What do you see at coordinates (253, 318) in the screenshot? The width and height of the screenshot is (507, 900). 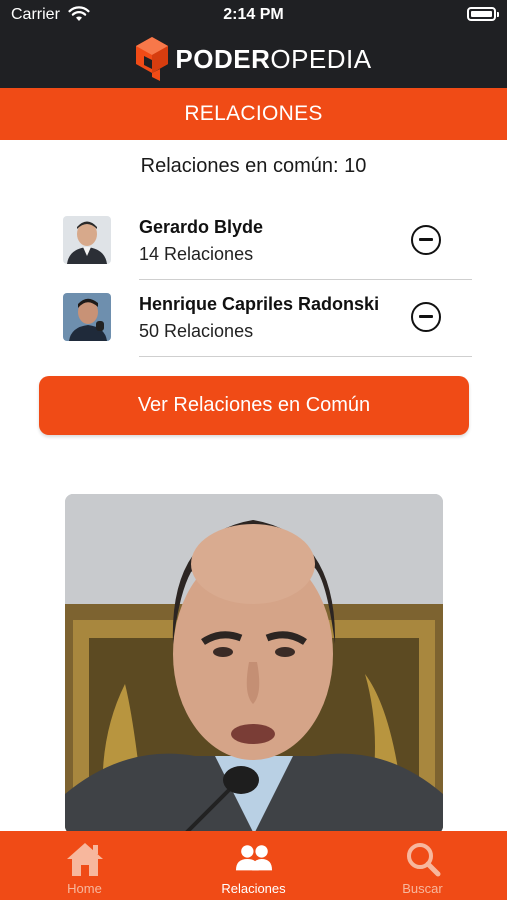 I see `relation-item: Henrique Capriles Radonski 50 Relaciones` at bounding box center [253, 318].